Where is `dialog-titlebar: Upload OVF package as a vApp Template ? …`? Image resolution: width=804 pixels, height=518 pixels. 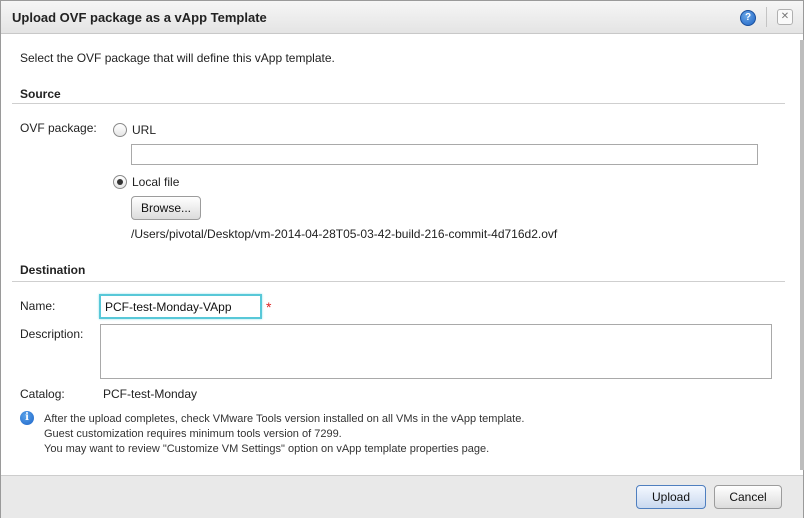 dialog-titlebar: Upload OVF package as a vApp Template ? … is located at coordinates (402, 17).